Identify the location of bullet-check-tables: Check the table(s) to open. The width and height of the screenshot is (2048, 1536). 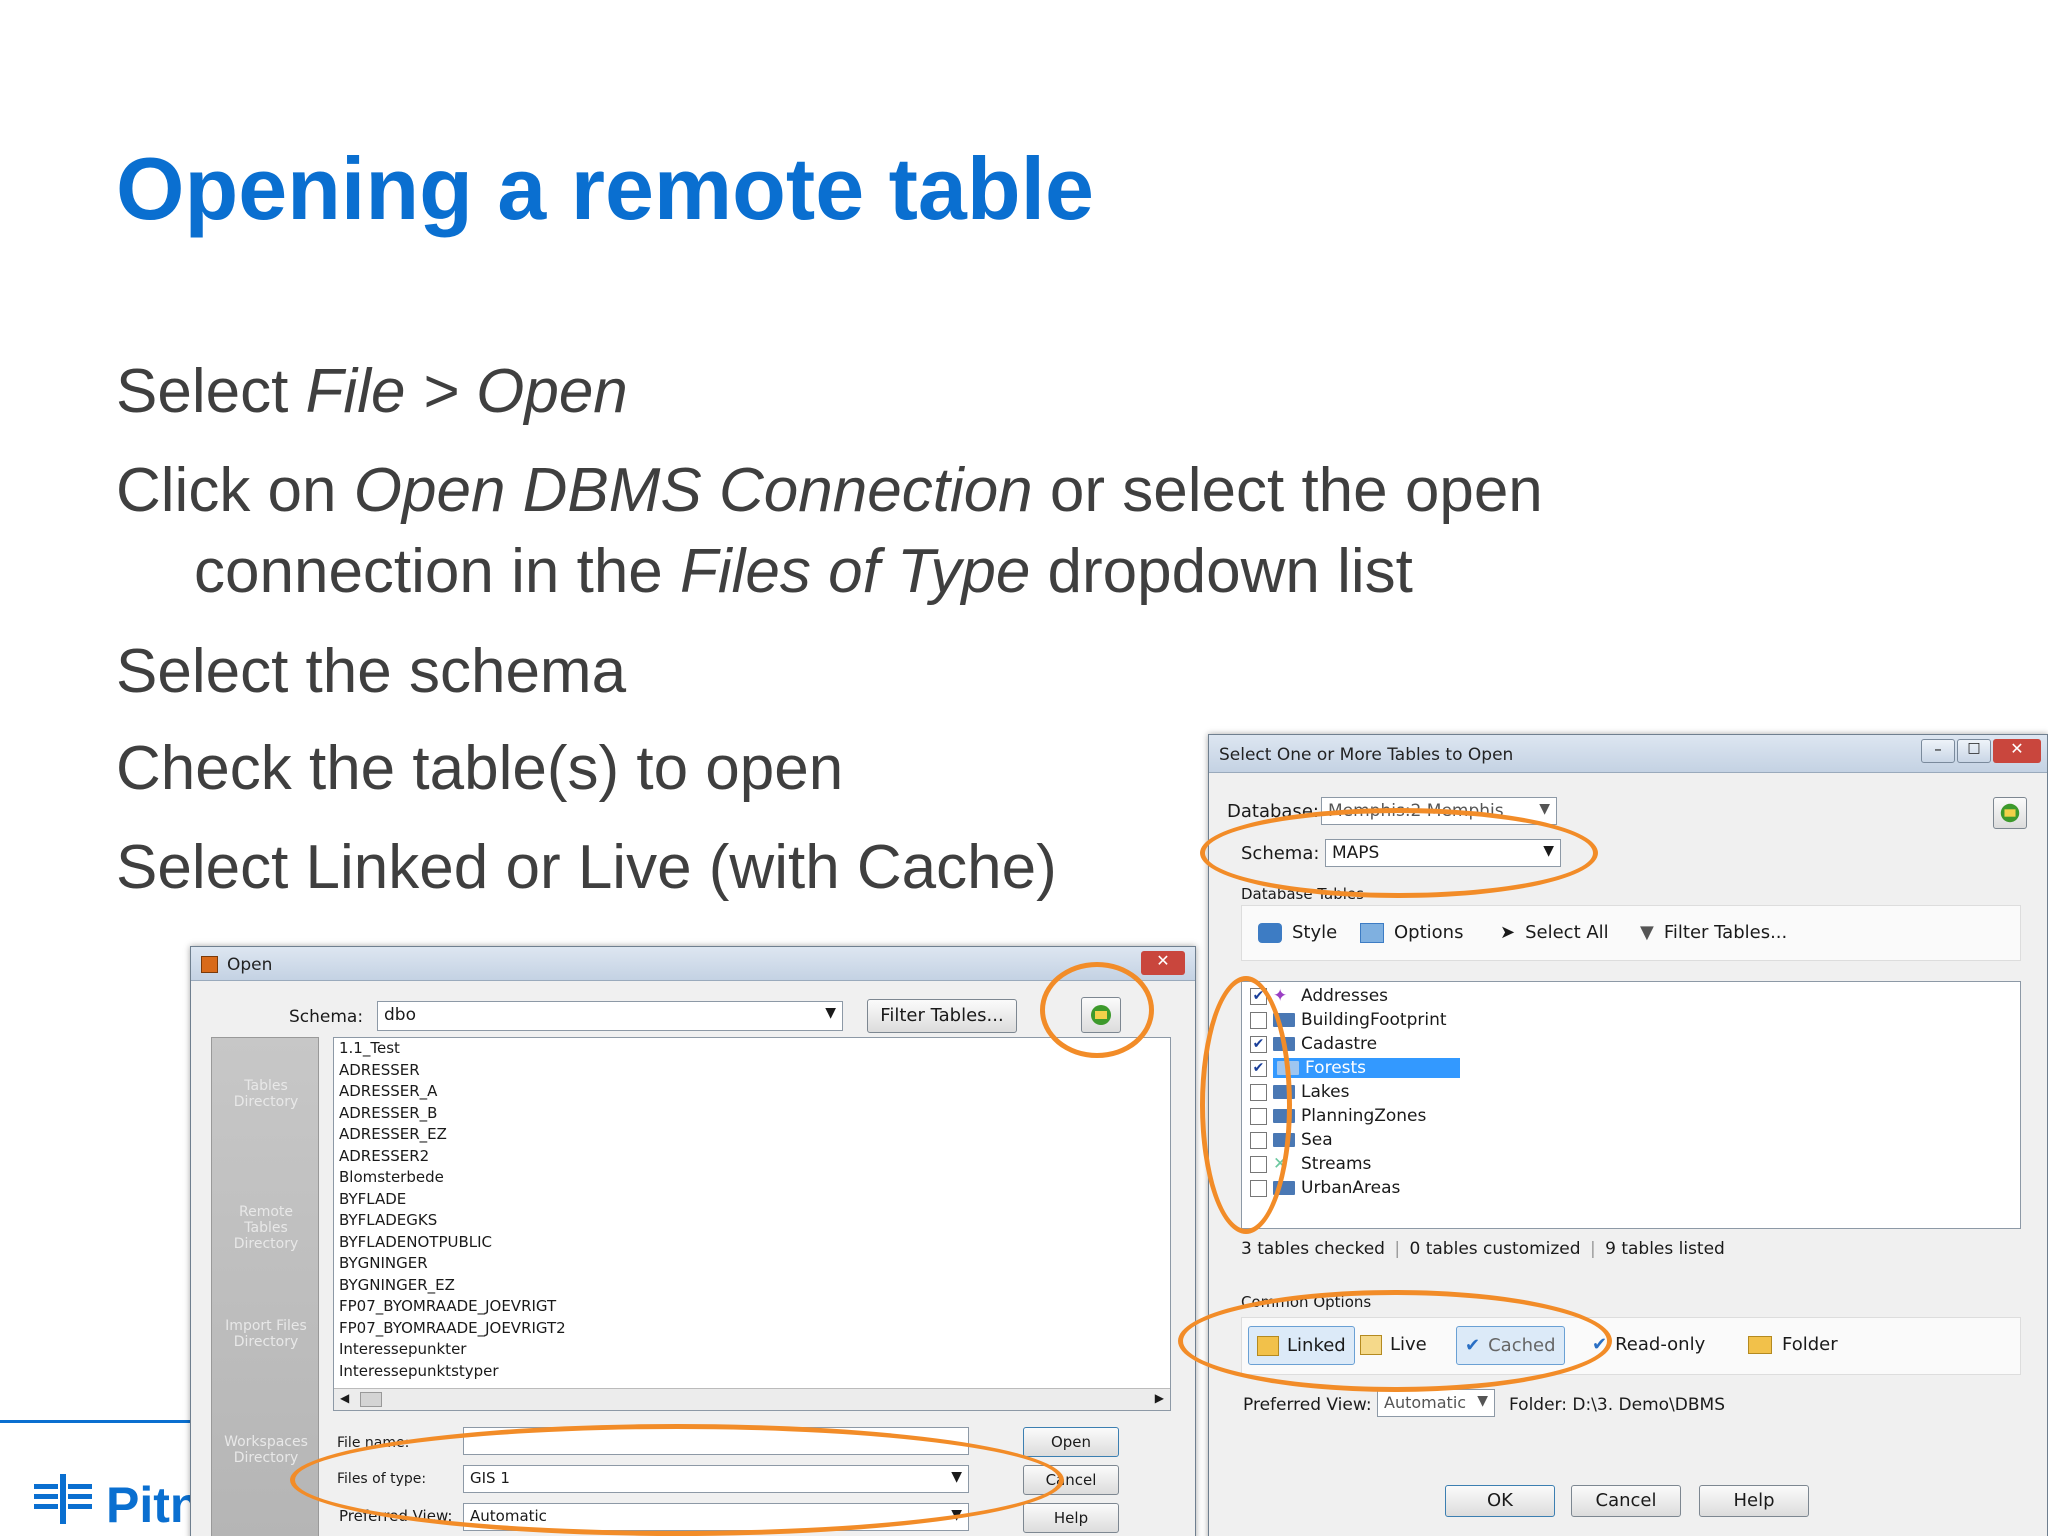
(480, 768).